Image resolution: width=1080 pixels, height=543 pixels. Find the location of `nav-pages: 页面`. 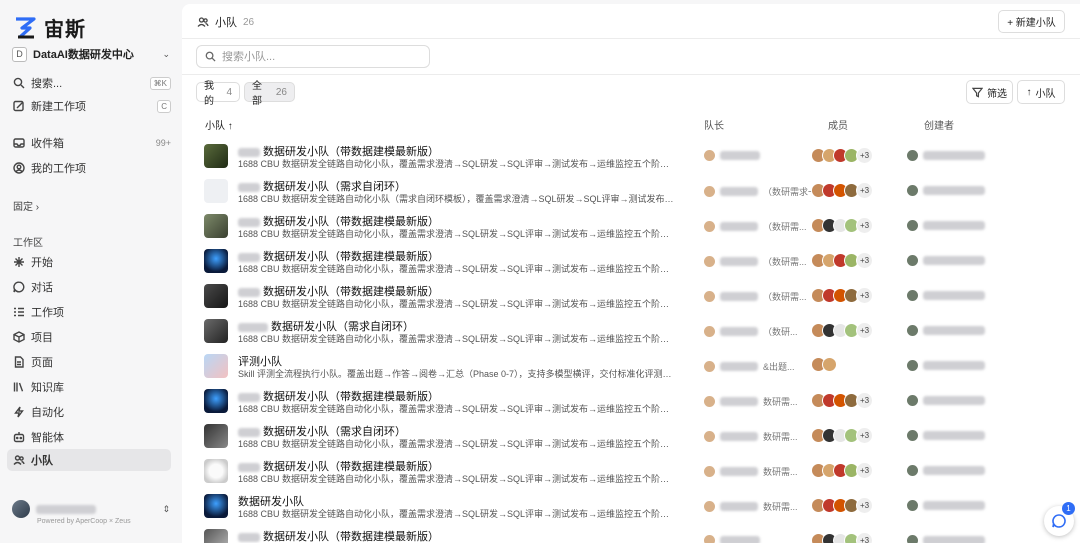

nav-pages: 页面 is located at coordinates (89, 362).